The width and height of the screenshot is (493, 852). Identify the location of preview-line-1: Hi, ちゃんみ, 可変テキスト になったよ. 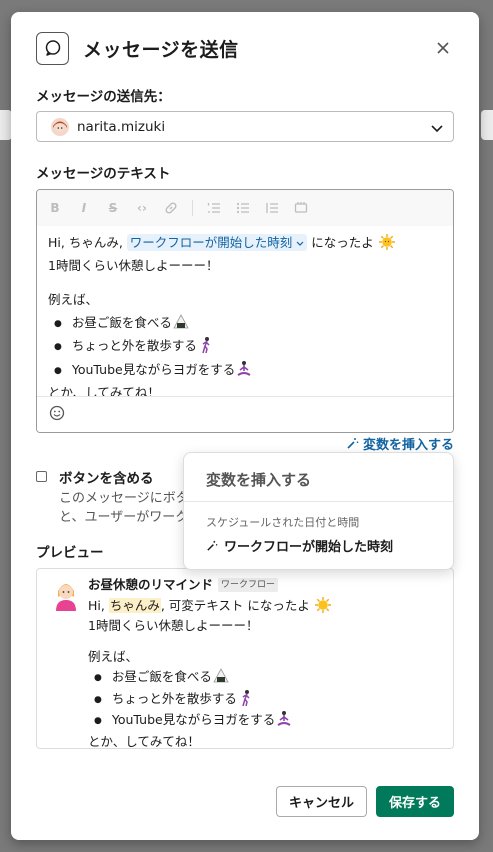
(210, 606).